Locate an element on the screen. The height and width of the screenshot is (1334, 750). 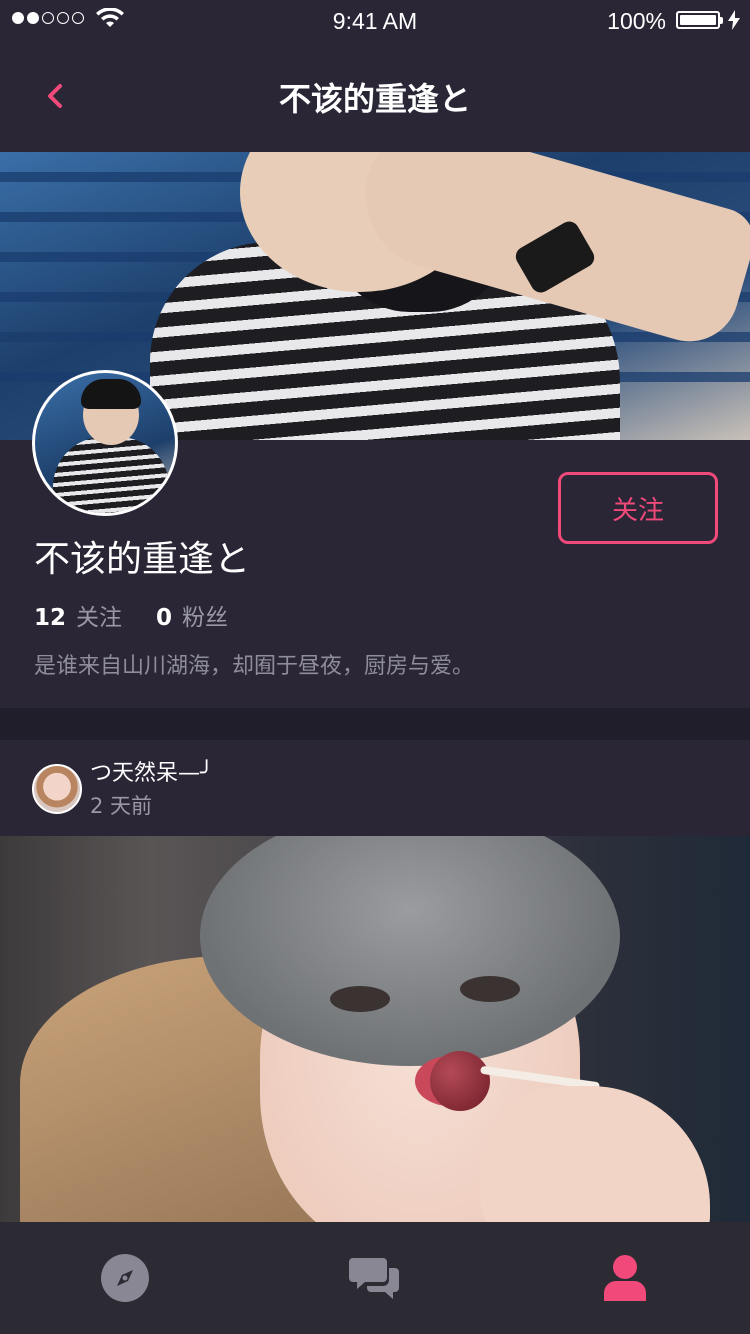
profile-name: 不该的重逢と is located at coordinates (142, 559).